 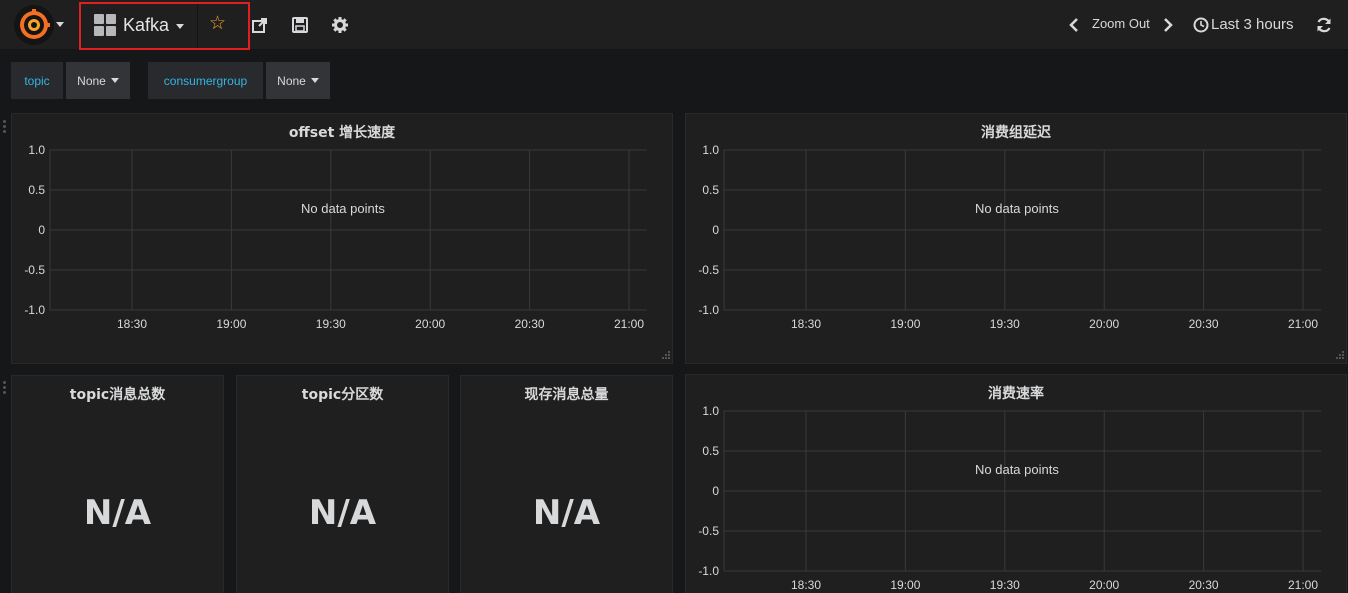 What do you see at coordinates (105, 25) in the screenshot?
I see `dashboard-grid-icon` at bounding box center [105, 25].